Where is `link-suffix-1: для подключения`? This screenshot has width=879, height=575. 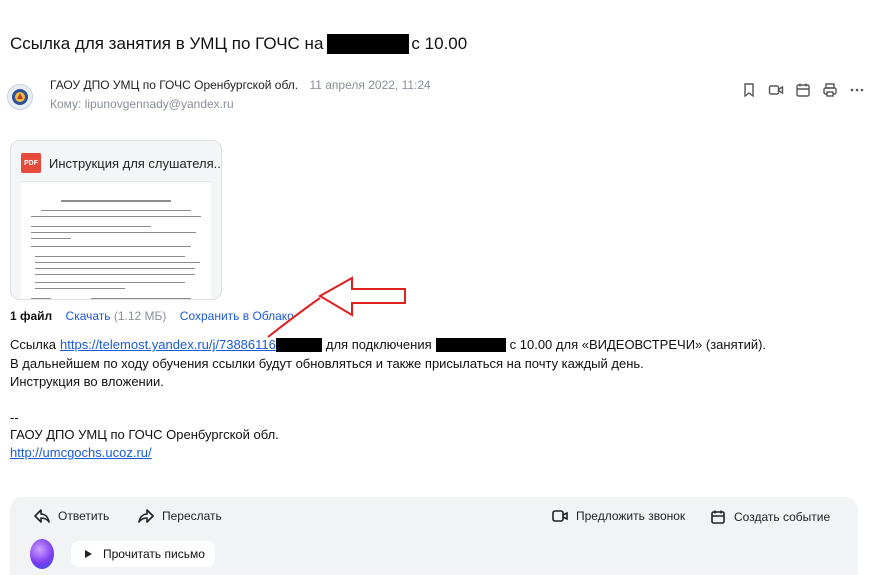 link-suffix-1: для подключения is located at coordinates (378, 344).